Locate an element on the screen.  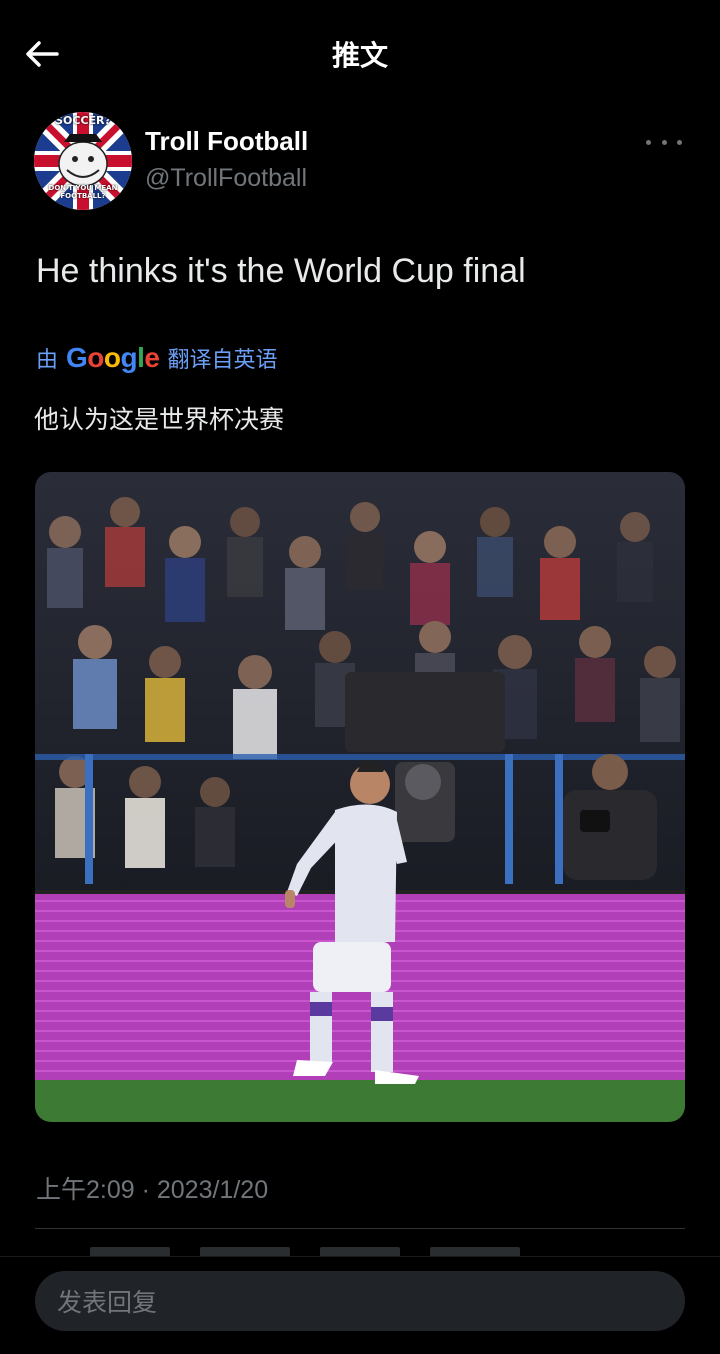
more-options-button is located at coordinates (664, 142).